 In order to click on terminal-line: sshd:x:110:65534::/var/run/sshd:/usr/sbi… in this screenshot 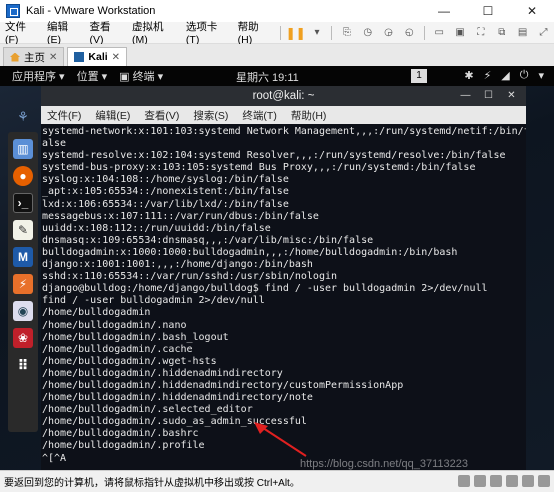, I will do `click(190, 277)`.